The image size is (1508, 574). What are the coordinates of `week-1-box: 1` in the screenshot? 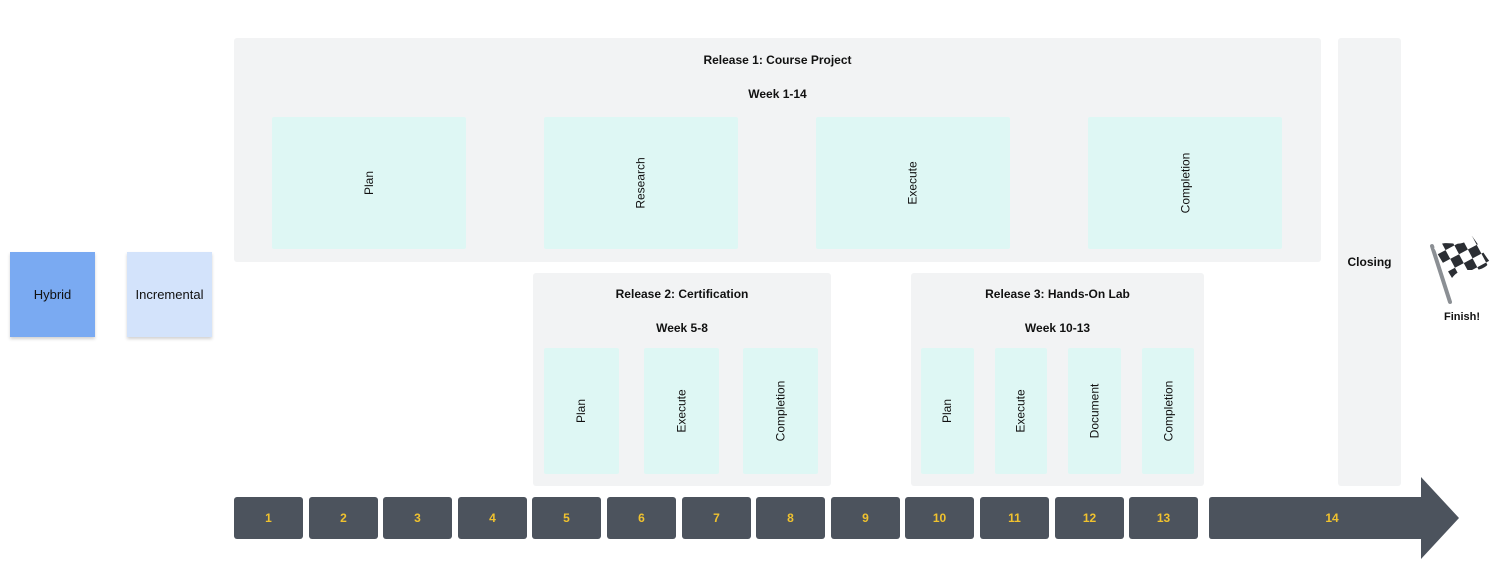 It's located at (268, 518).